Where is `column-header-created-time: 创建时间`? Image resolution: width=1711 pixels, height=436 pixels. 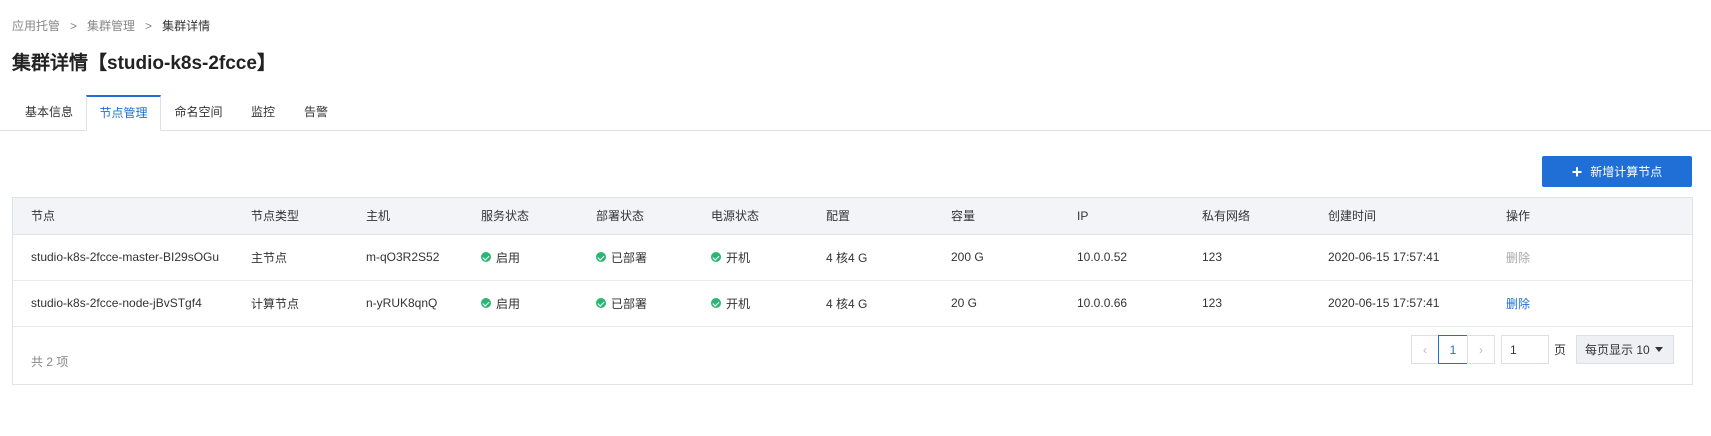 column-header-created-time: 创建时间 is located at coordinates (1417, 216).